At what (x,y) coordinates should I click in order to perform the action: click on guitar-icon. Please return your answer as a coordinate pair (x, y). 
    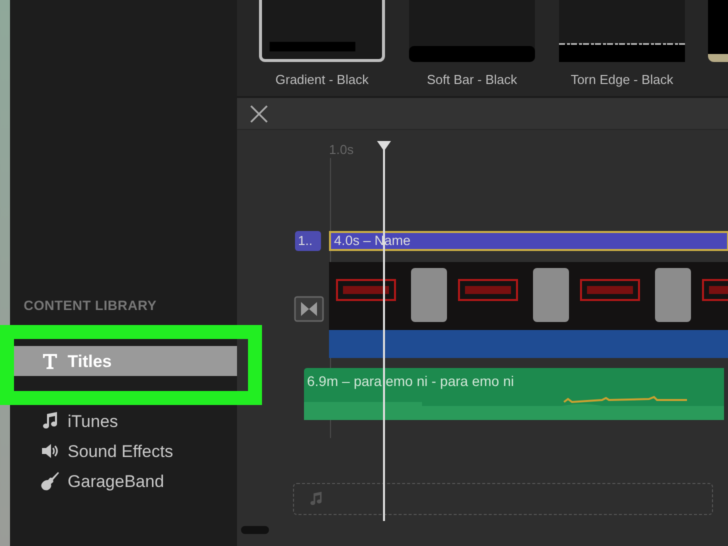
    Looking at the image, I should click on (50, 481).